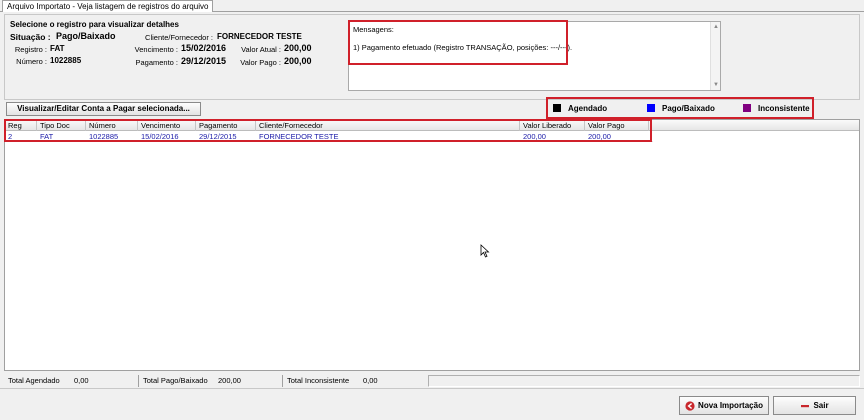  What do you see at coordinates (21, 125) in the screenshot?
I see `column-header-reg: Reg` at bounding box center [21, 125].